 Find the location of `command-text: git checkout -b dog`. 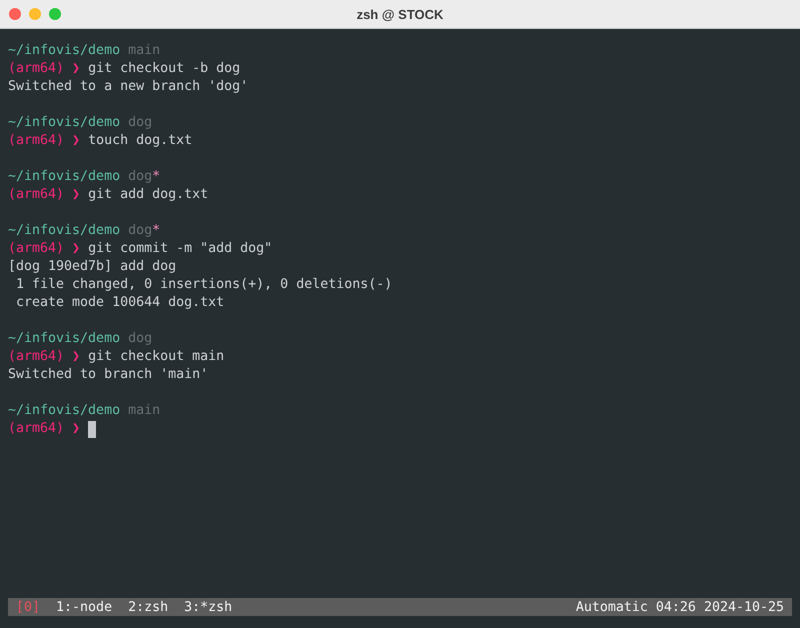

command-text: git checkout -b dog is located at coordinates (164, 69).